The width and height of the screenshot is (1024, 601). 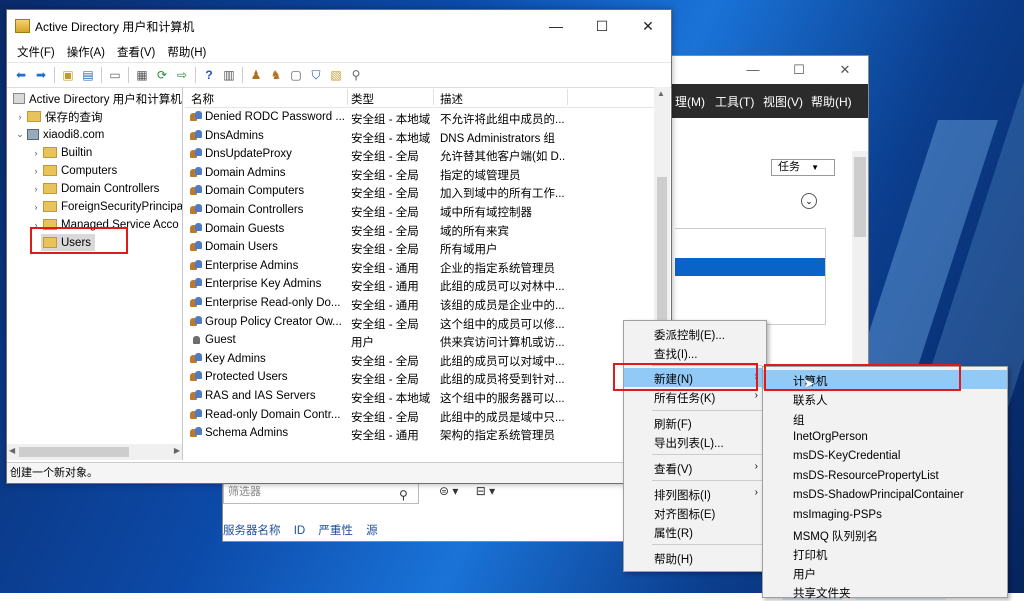 I want to click on col-name: 名称, so click(x=202, y=99).